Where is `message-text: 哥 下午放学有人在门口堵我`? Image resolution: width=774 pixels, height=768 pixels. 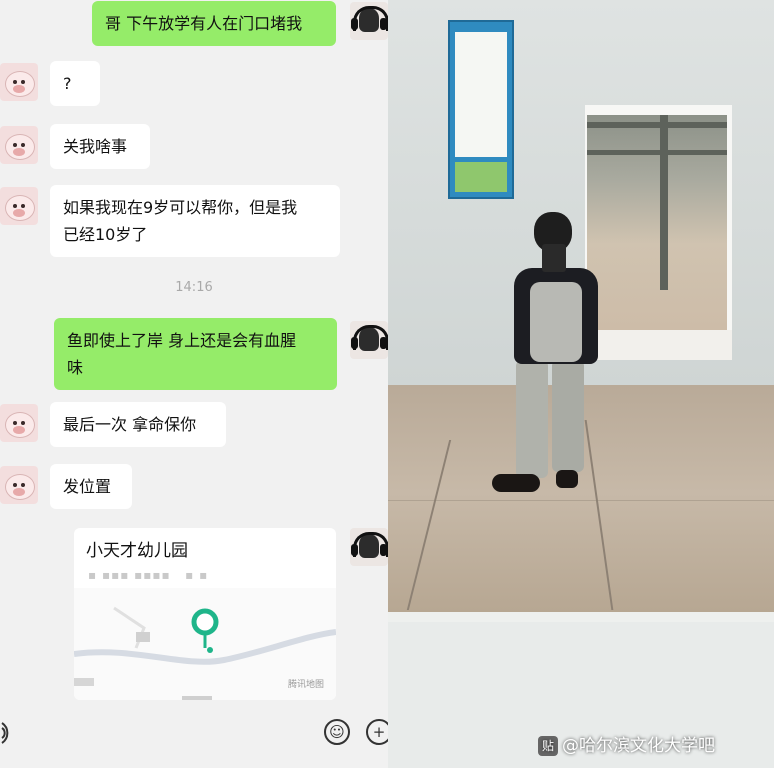
message-text: 哥 下午放学有人在门口堵我 is located at coordinates (204, 23).